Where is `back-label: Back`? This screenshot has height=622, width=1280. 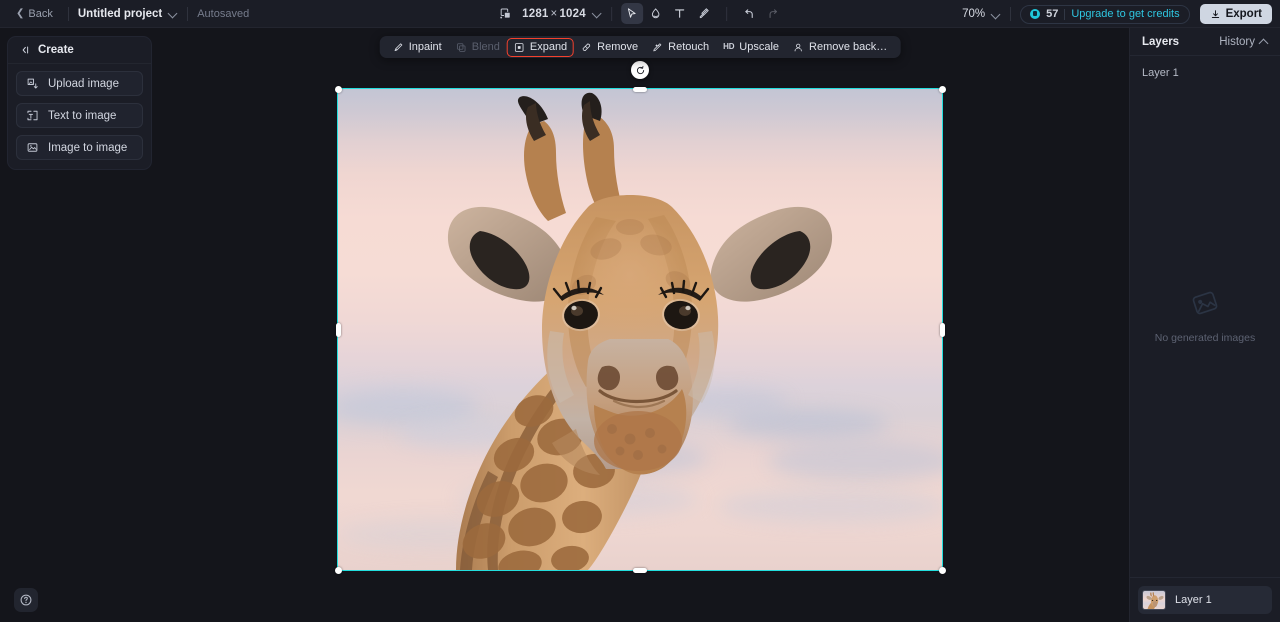 back-label: Back is located at coordinates (40, 13).